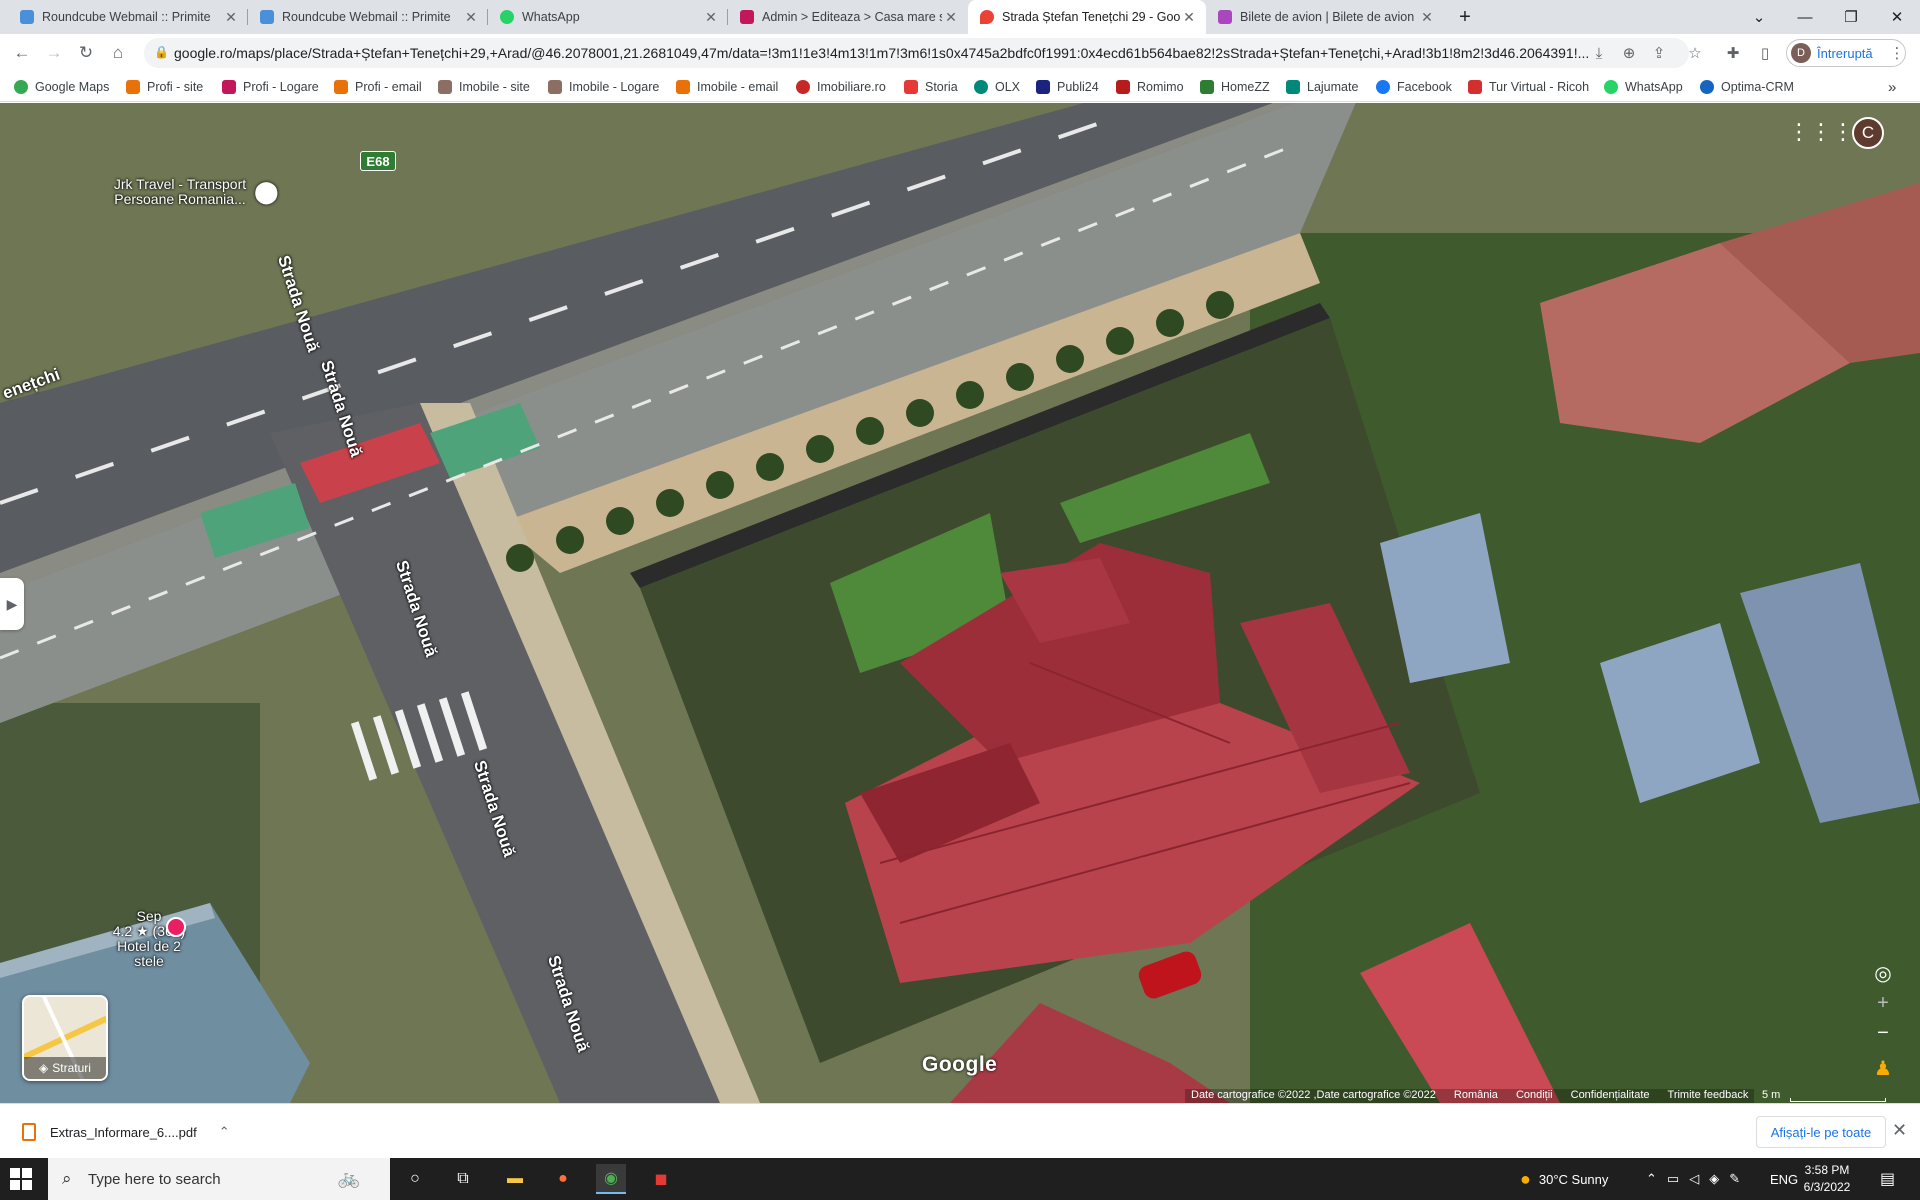 This screenshot has width=1920, height=1200. I want to click on t-icon, so click(747, 17).